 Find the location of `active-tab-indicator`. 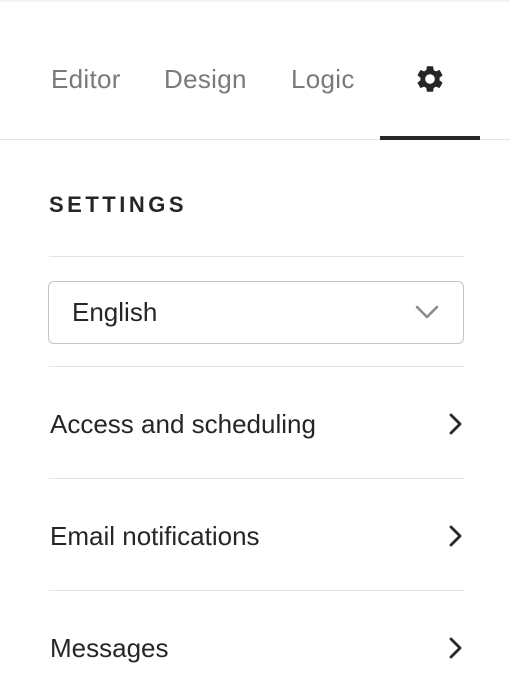

active-tab-indicator is located at coordinates (430, 138).